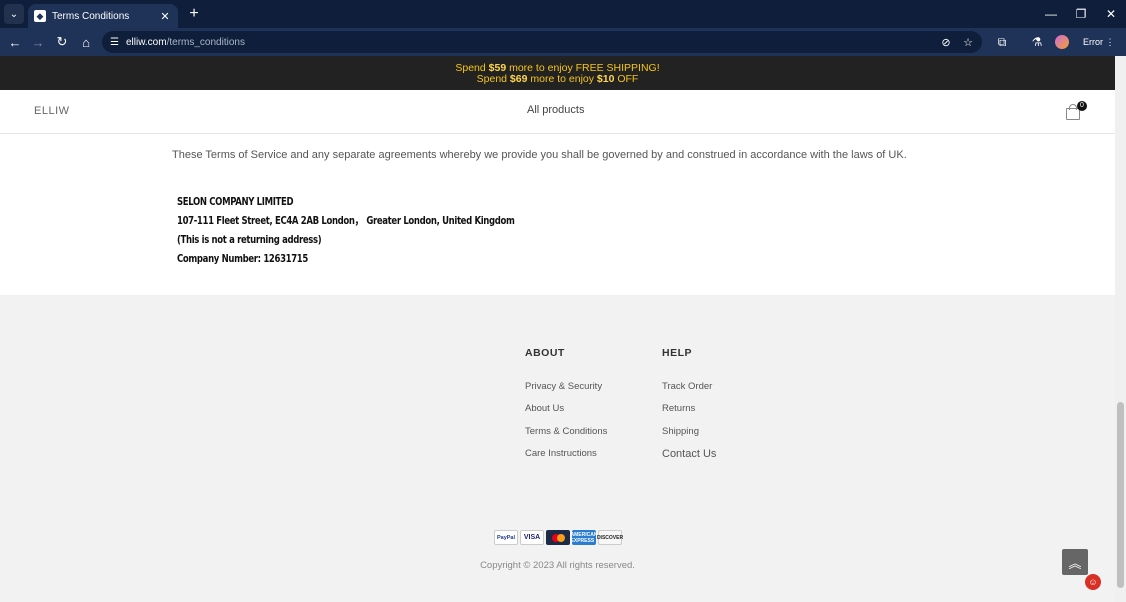 Image resolution: width=1126 pixels, height=602 pixels. What do you see at coordinates (14, 14) in the screenshot?
I see `tab-search-icon: ⌄` at bounding box center [14, 14].